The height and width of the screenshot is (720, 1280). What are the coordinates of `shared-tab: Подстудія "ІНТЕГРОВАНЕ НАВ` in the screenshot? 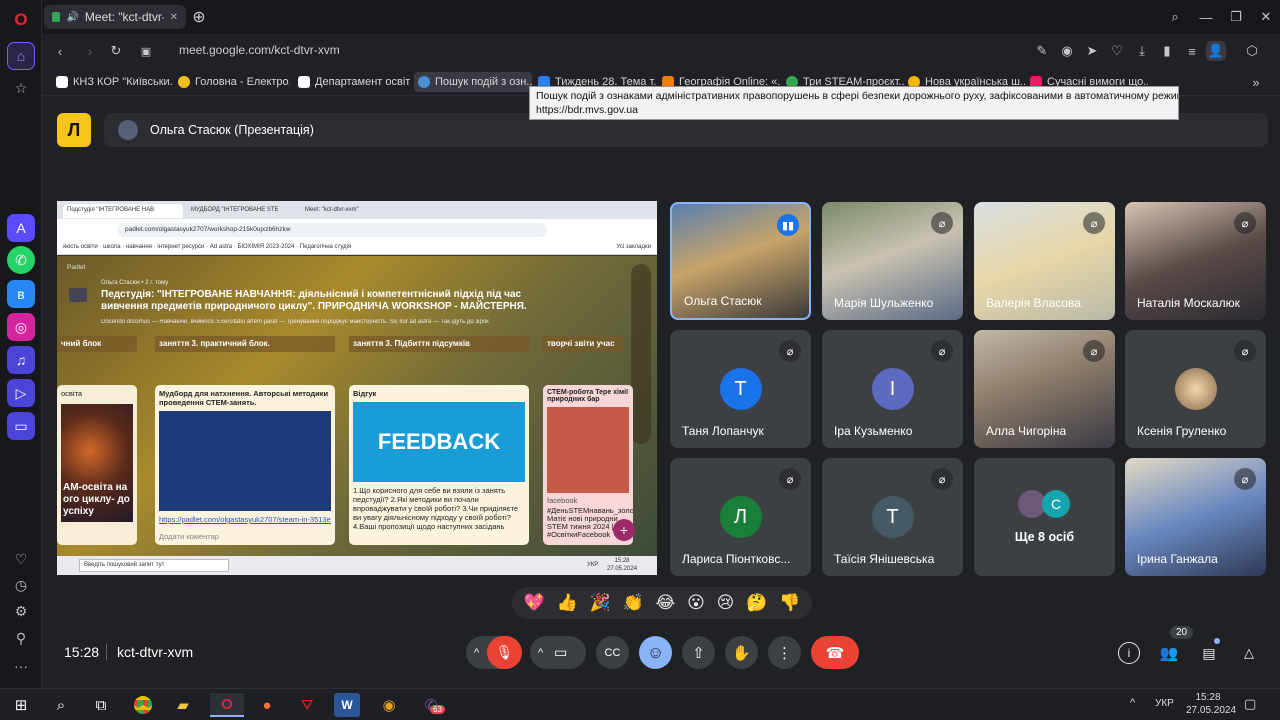 It's located at (123, 211).